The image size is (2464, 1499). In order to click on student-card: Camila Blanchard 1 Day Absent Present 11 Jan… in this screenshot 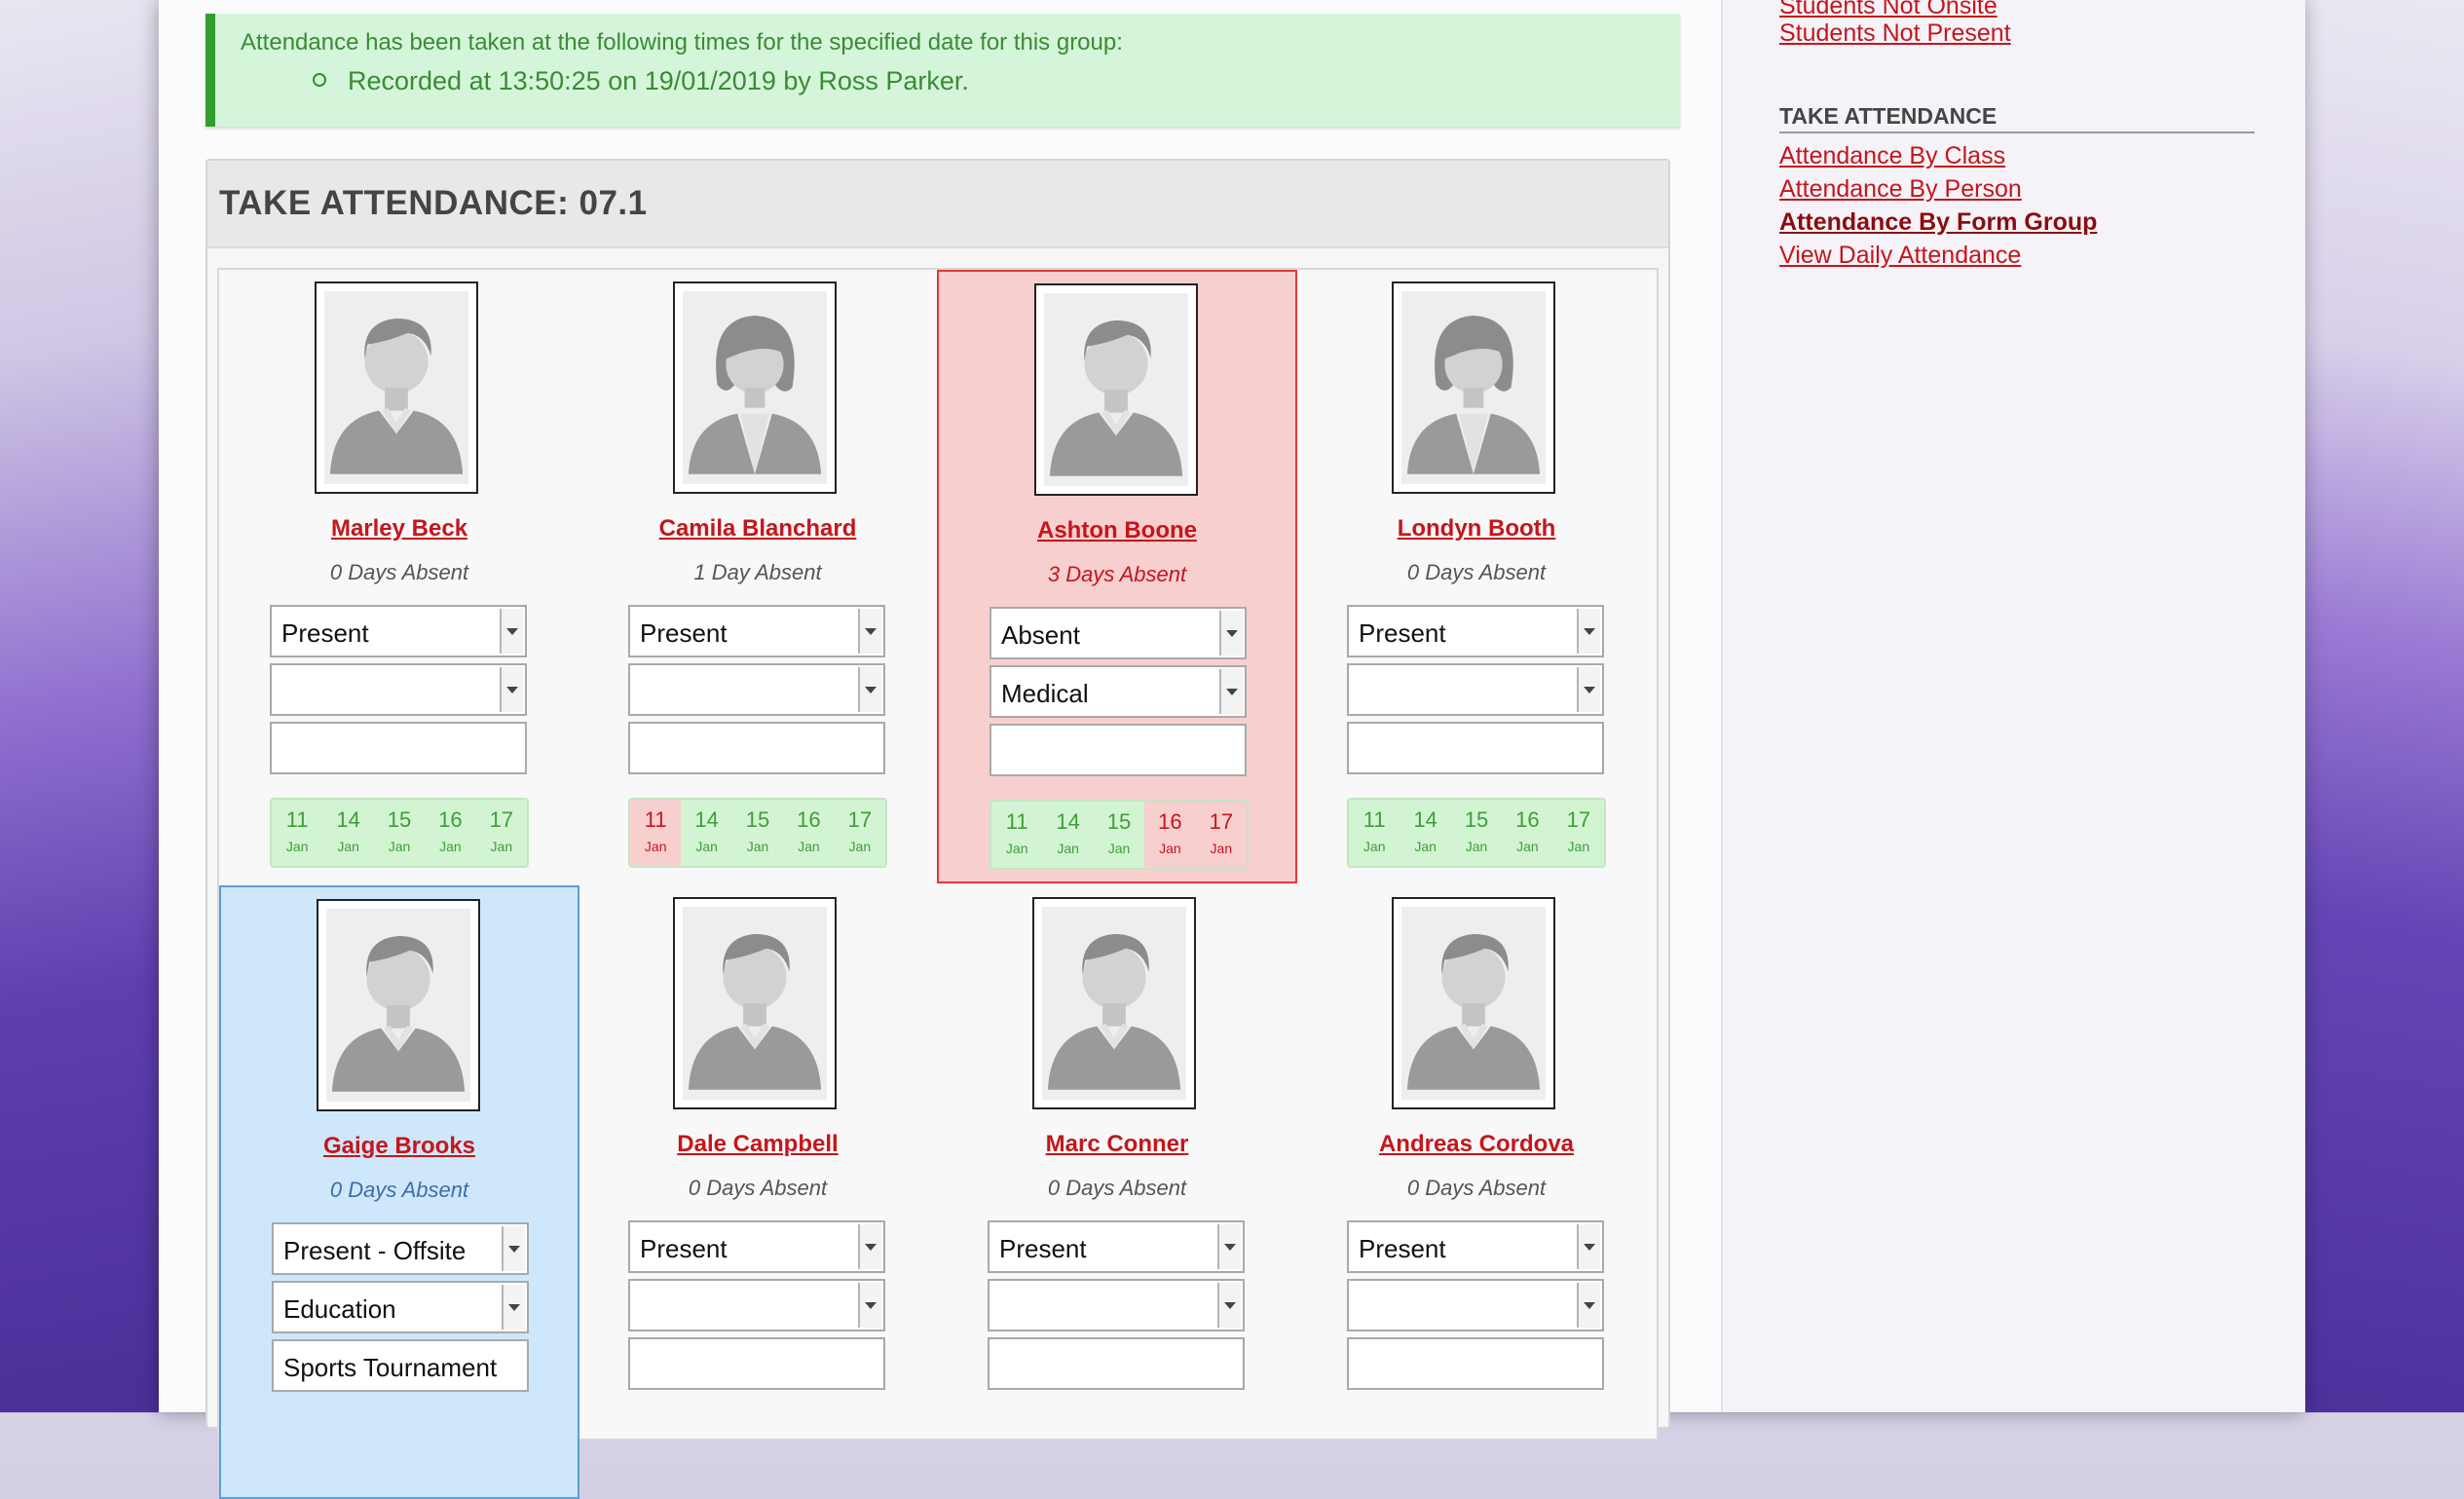, I will do `click(758, 576)`.